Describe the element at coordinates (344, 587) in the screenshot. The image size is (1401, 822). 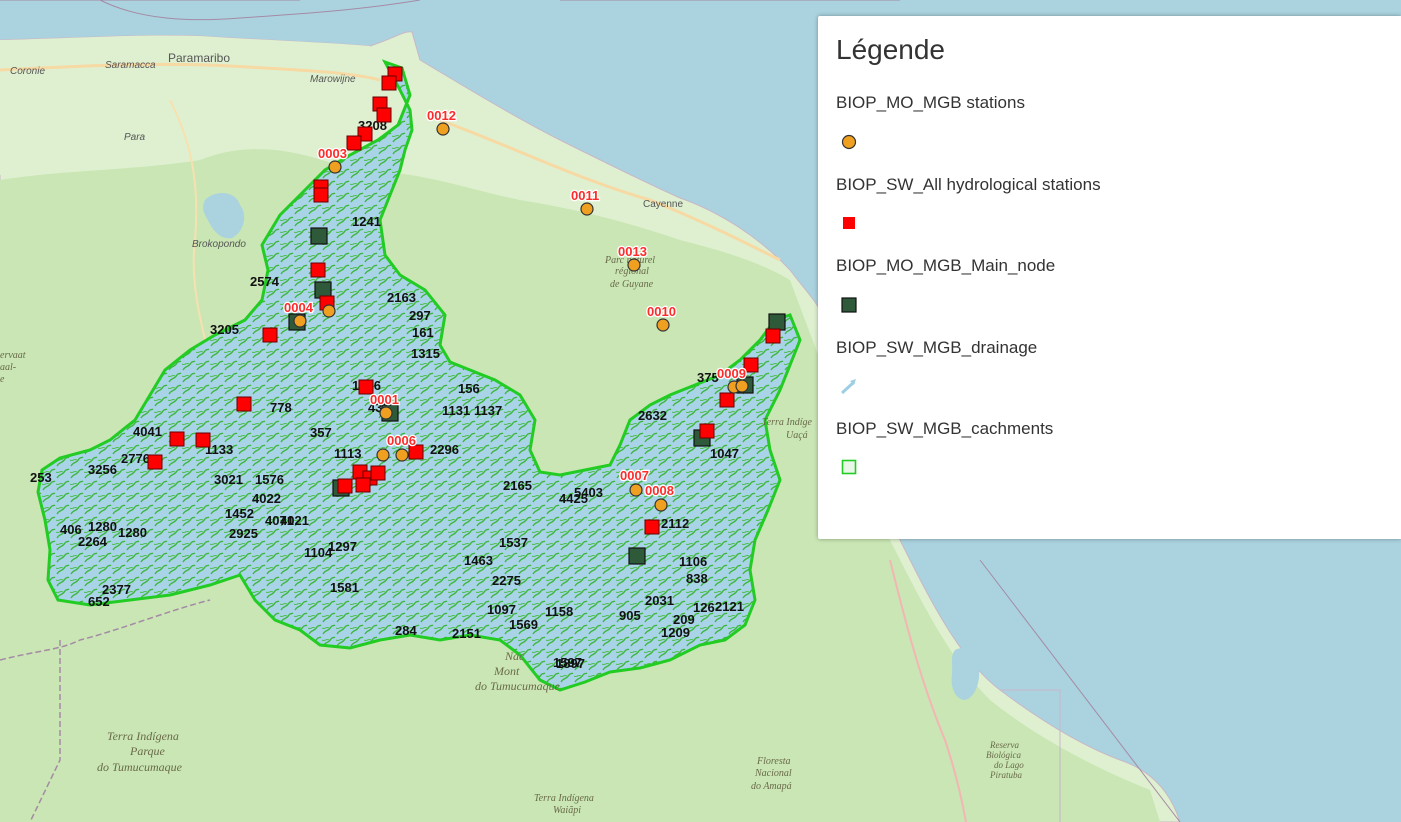
I see `catchment-number-label: 1581` at that location.